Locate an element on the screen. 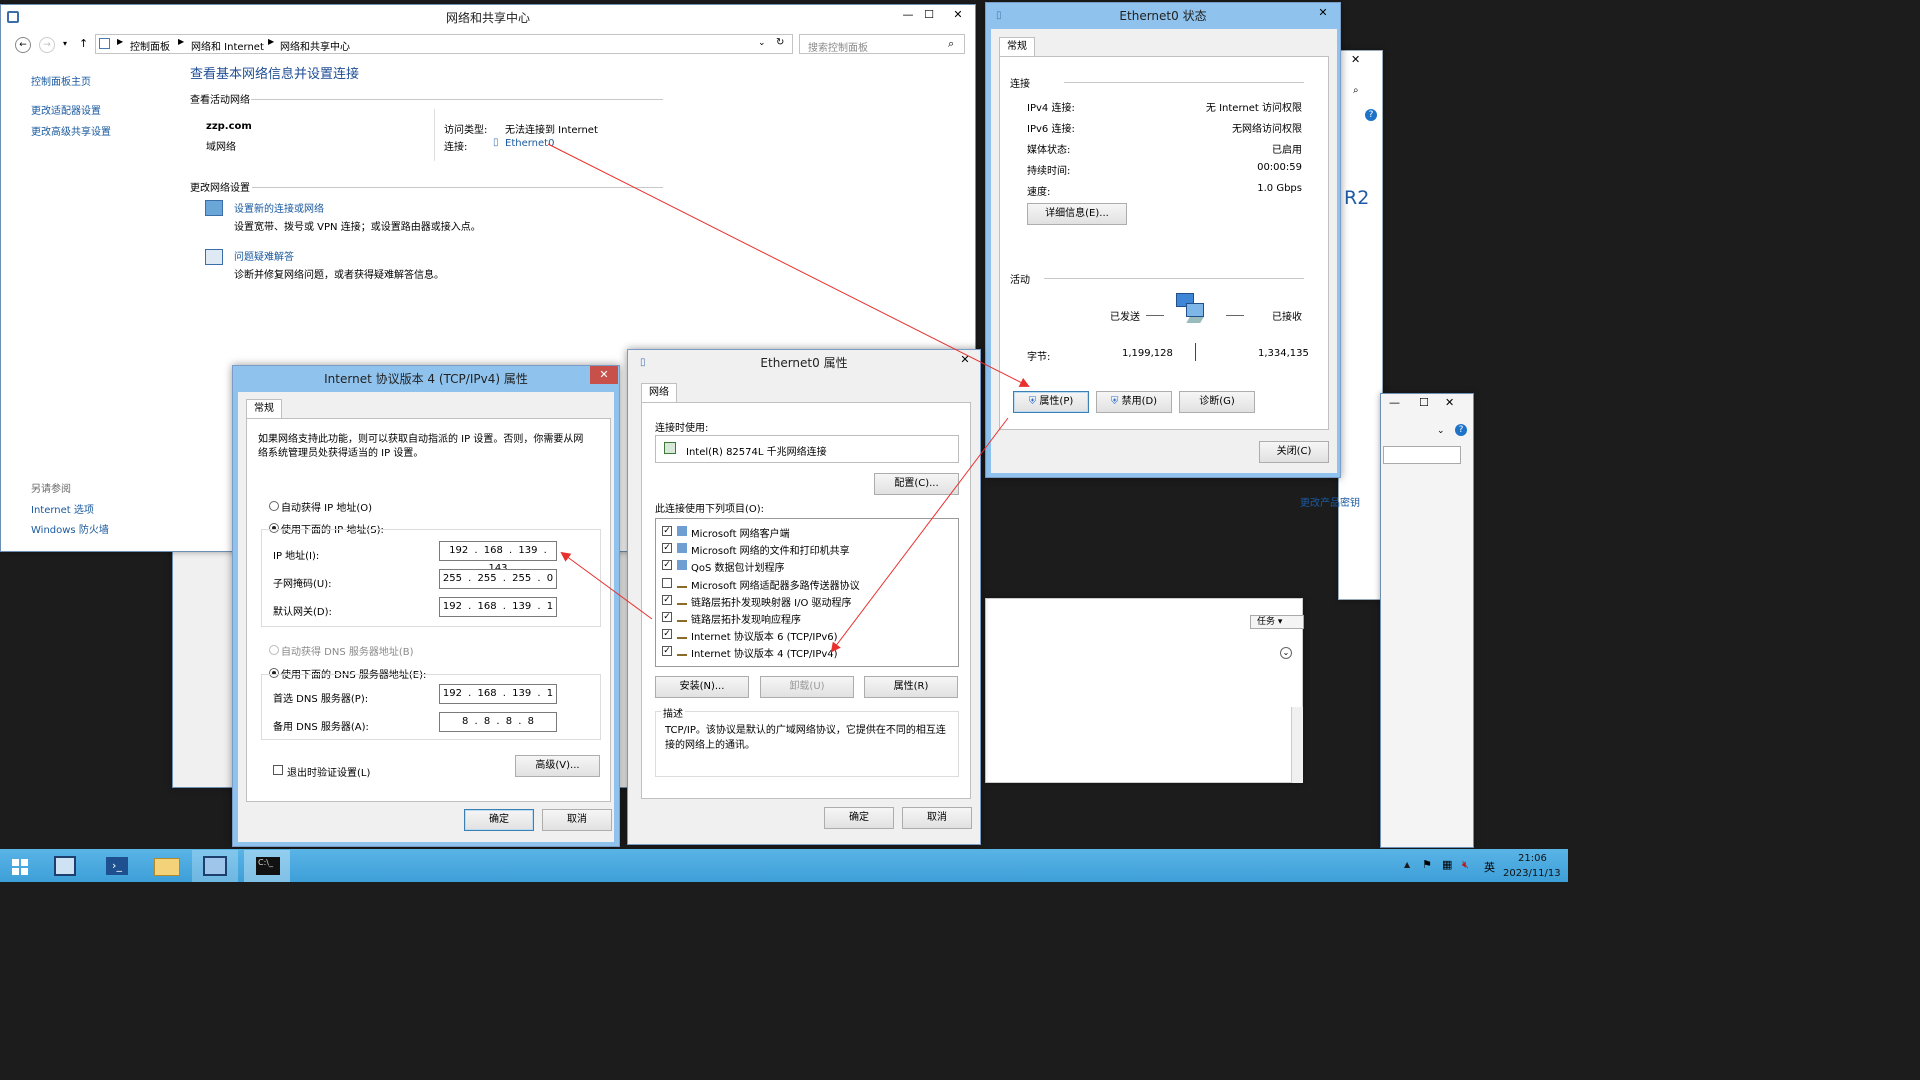 The height and width of the screenshot is (1080, 1920). ime-indicator: 英 is located at coordinates (1489, 867).